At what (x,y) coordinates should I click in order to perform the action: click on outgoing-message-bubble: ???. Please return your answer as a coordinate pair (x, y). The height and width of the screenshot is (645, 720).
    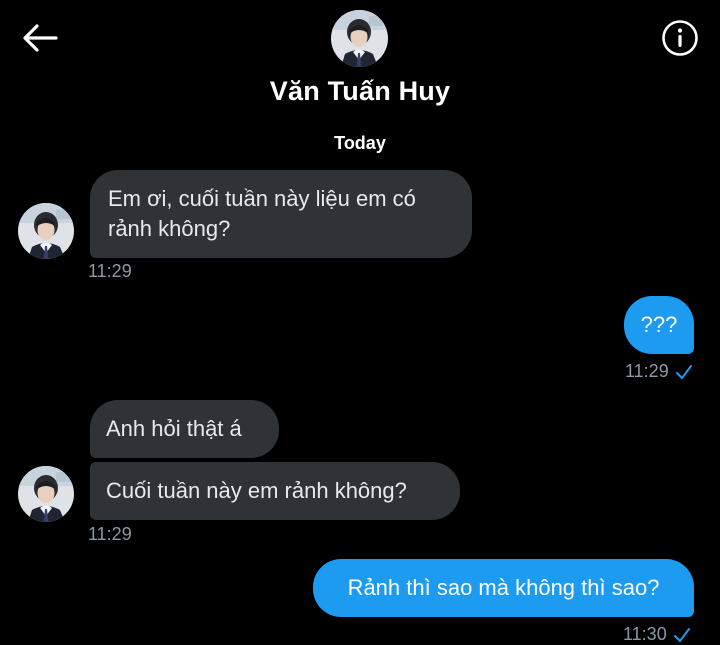
    Looking at the image, I should click on (659, 325).